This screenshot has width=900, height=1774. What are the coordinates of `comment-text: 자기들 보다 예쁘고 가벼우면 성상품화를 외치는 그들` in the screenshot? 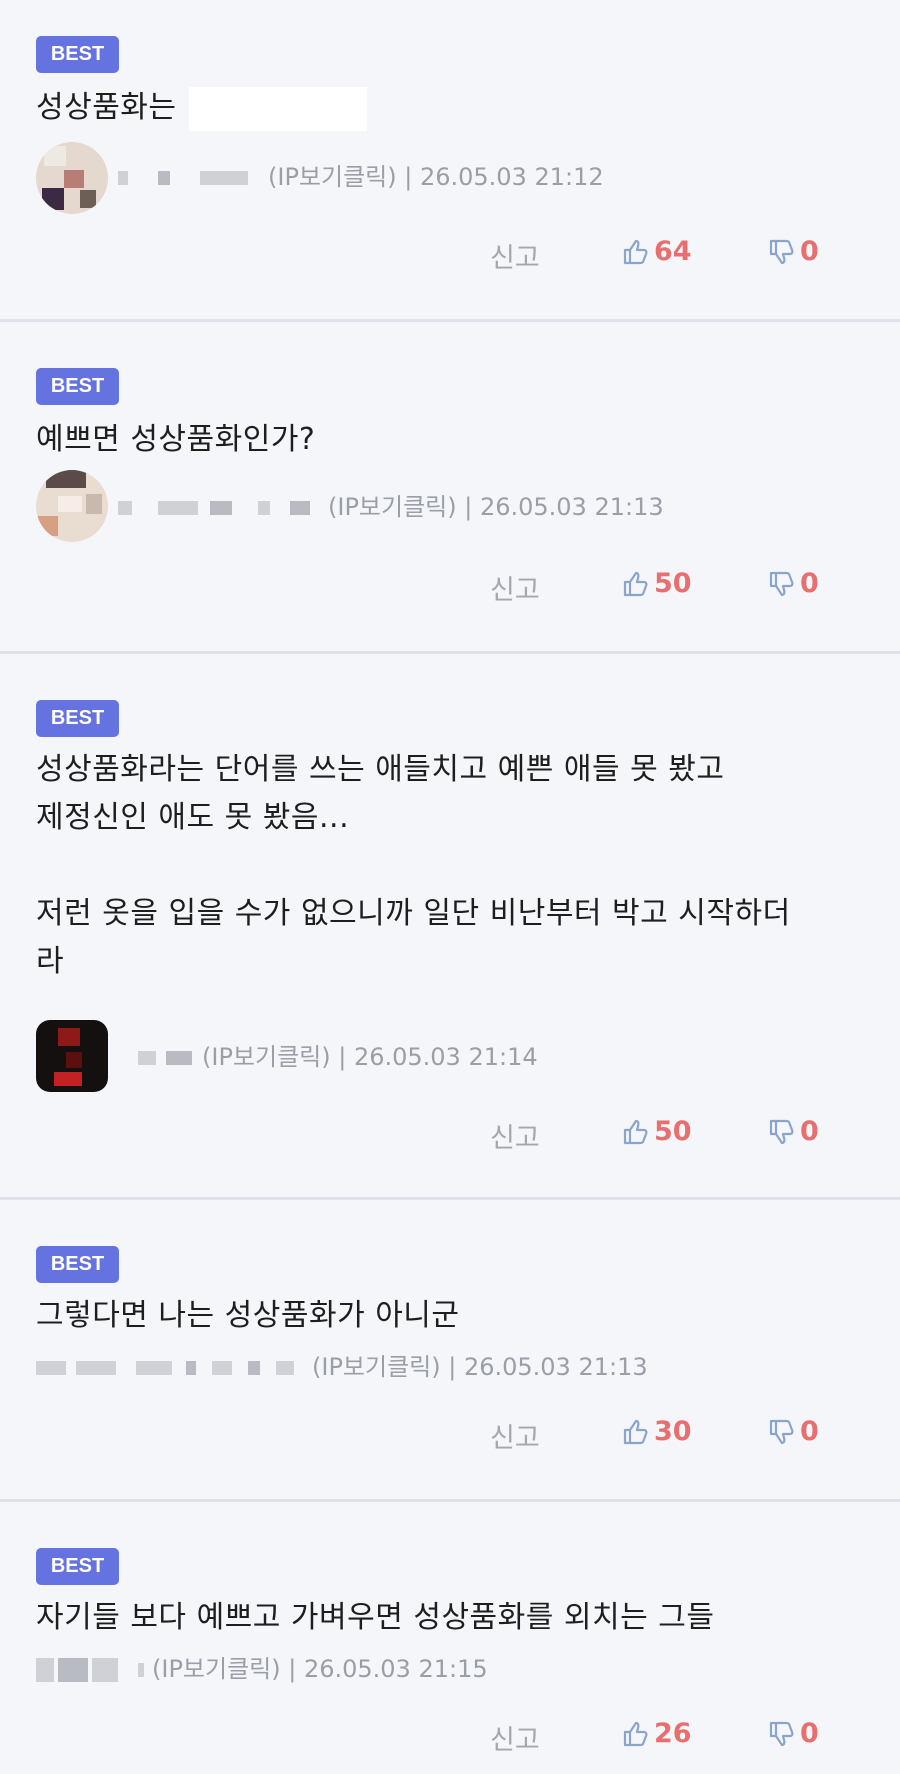 It's located at (375, 1617).